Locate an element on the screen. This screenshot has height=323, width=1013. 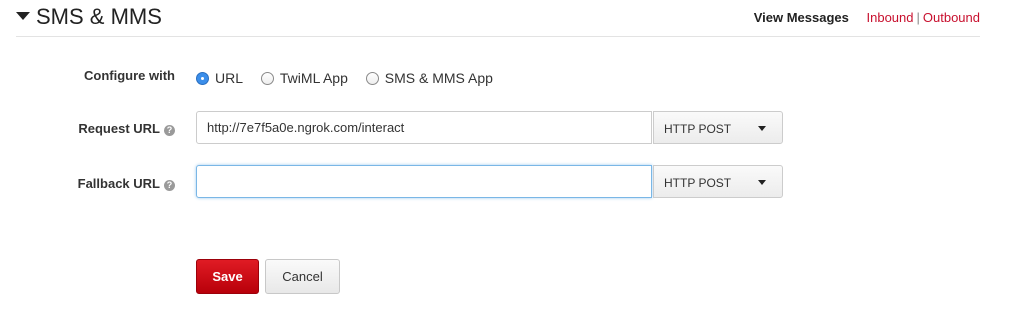
fallback-url-label: Fallback URL? is located at coordinates (126, 183).